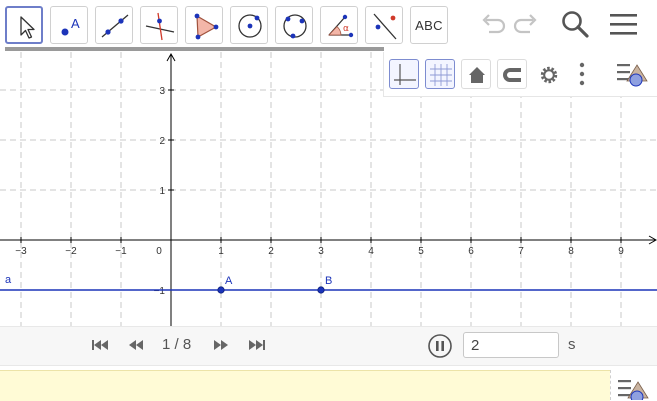 The image size is (657, 401). What do you see at coordinates (257, 345) in the screenshot?
I see `last-slide-icon` at bounding box center [257, 345].